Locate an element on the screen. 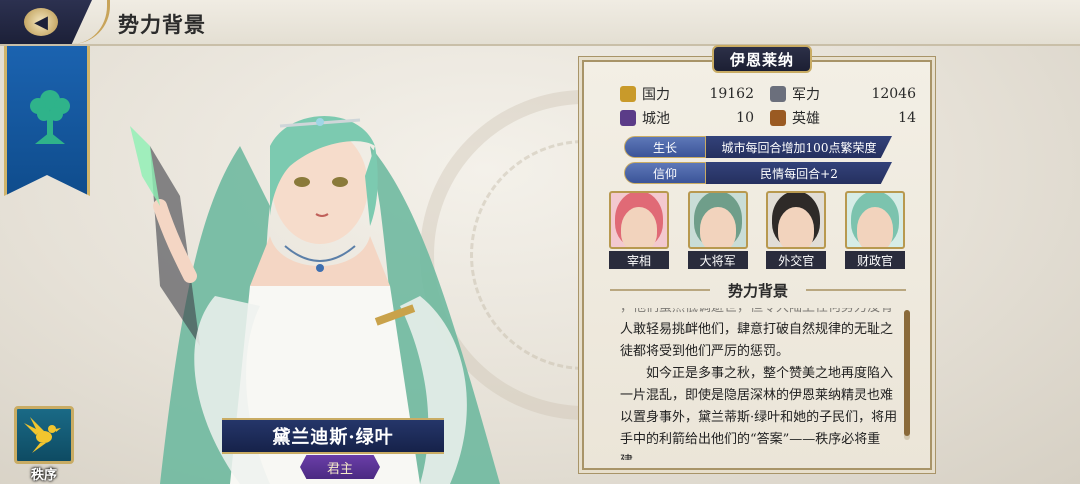  city-icon is located at coordinates (628, 118).